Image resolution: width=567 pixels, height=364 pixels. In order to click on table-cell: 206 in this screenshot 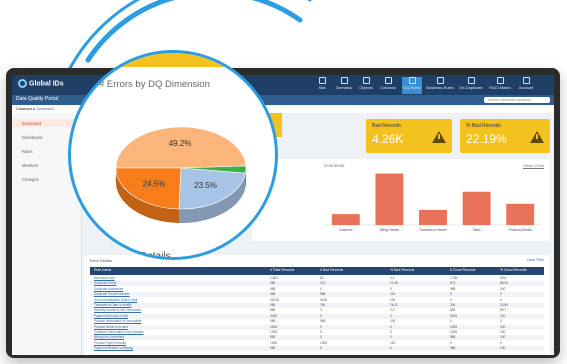, I will do `click(453, 305)`.